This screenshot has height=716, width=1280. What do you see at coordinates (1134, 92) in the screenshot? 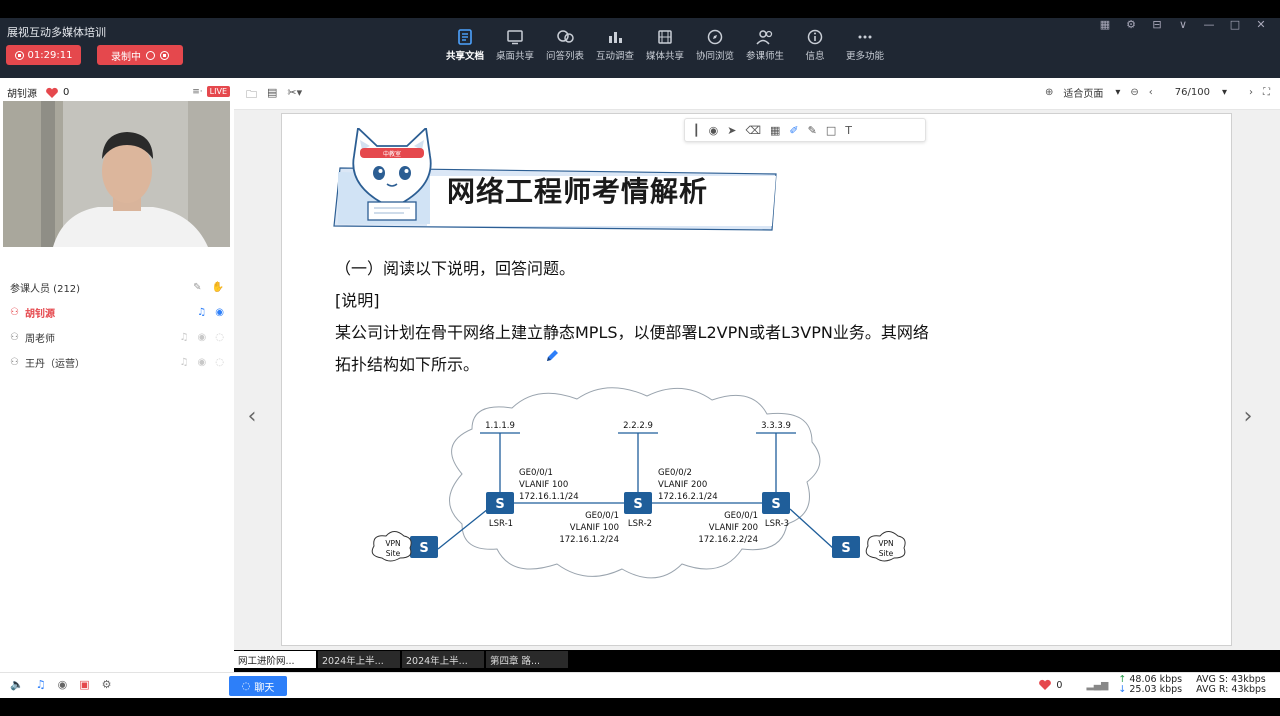
I see `zoom-out-icon: ⊖` at bounding box center [1134, 92].